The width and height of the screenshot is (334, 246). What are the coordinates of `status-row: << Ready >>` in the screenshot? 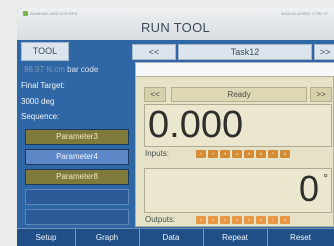 It's located at (238, 94).